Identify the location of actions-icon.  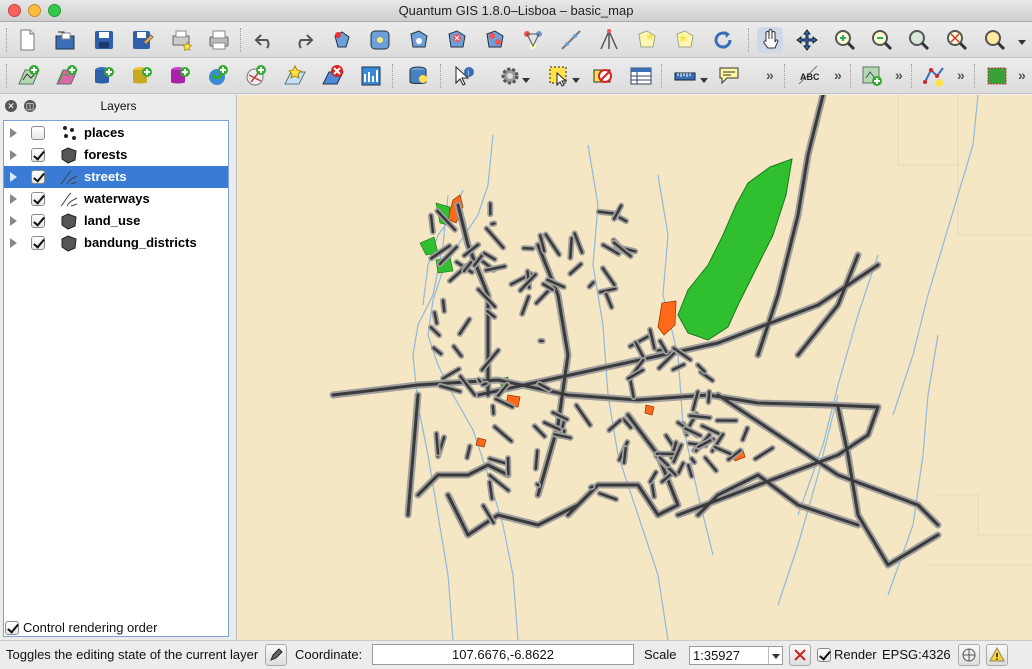
(510, 76).